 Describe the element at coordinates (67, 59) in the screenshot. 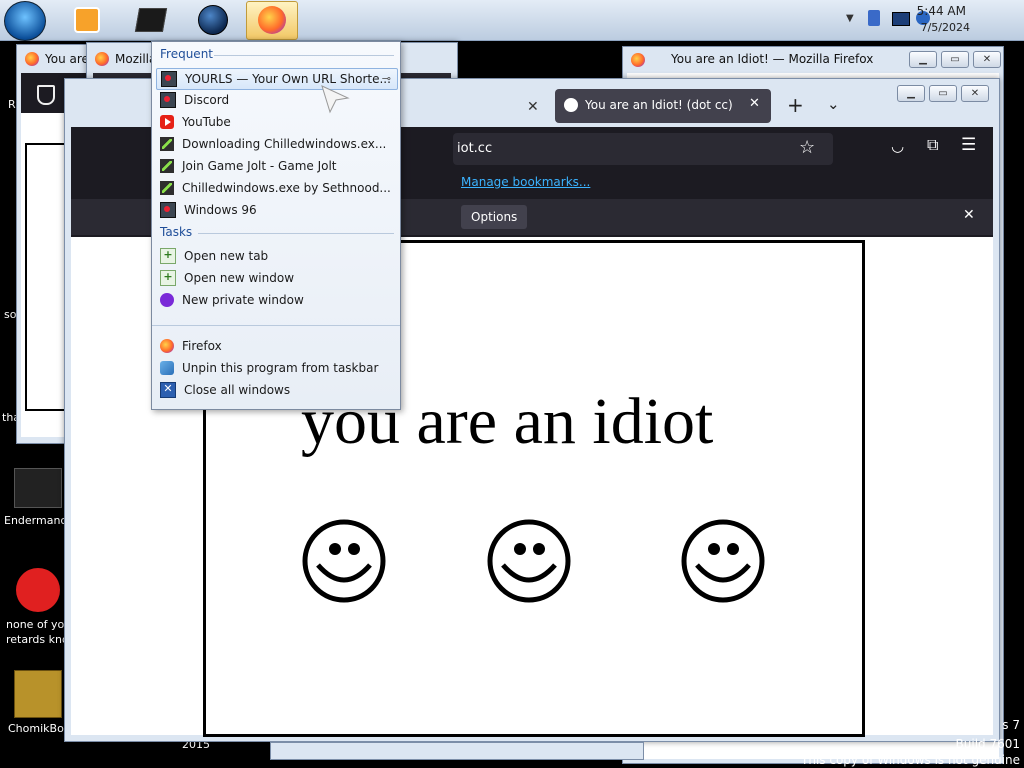

I see `window-title: You are` at that location.